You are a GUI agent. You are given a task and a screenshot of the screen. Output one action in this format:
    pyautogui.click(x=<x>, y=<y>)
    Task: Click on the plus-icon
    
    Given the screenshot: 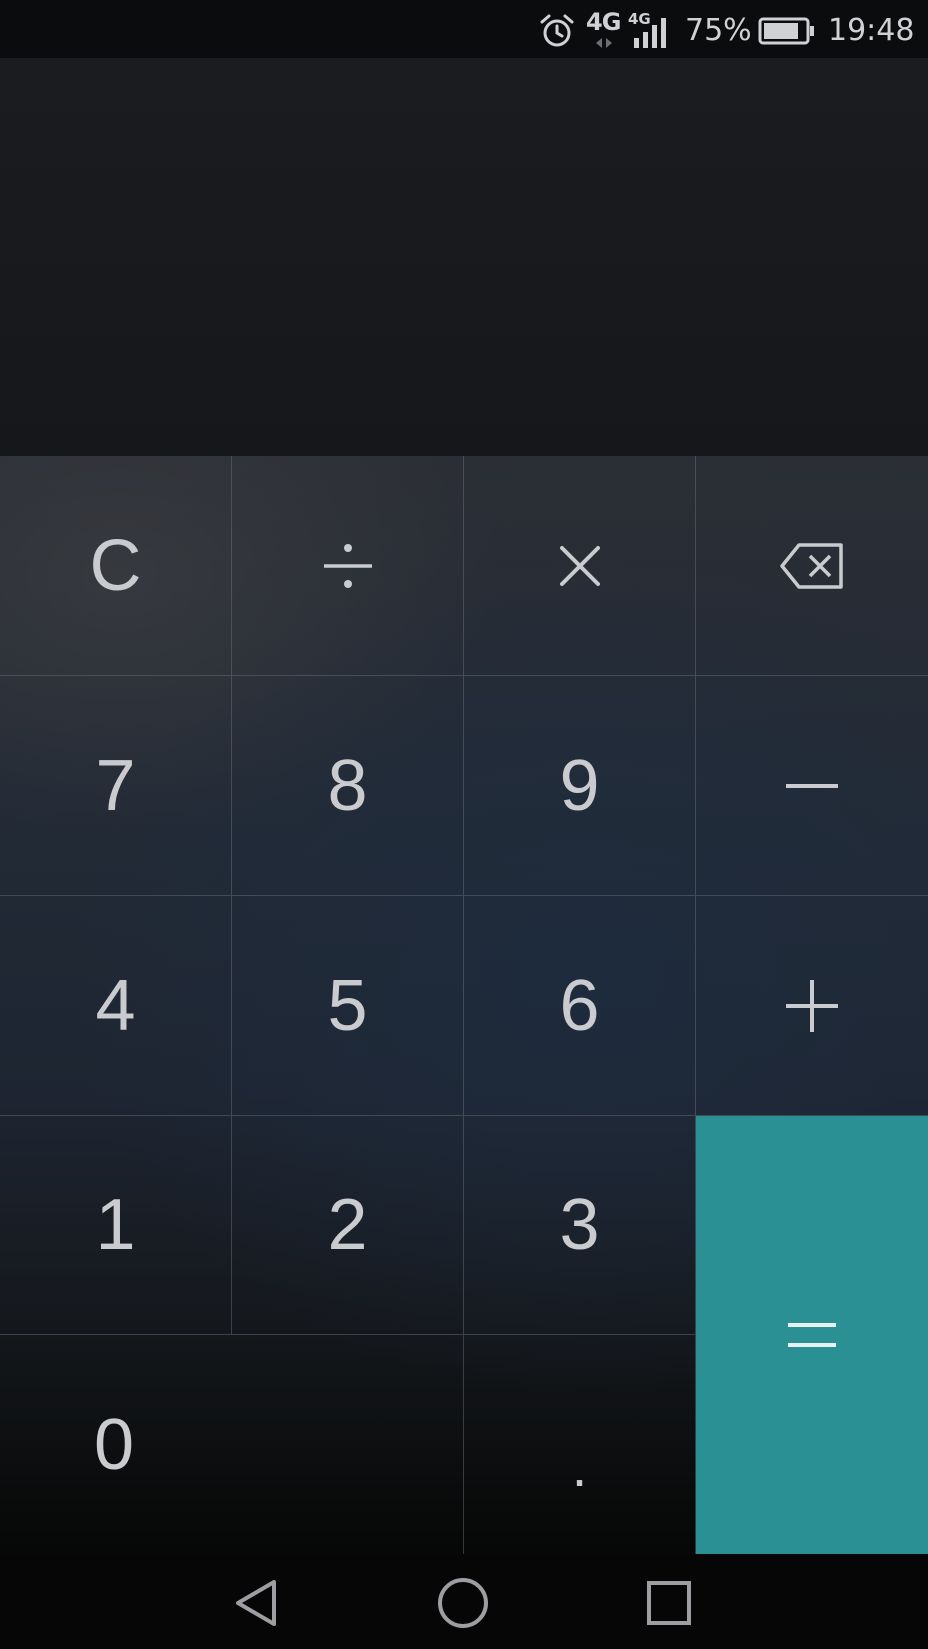 What is the action you would take?
    pyautogui.click(x=812, y=1005)
    